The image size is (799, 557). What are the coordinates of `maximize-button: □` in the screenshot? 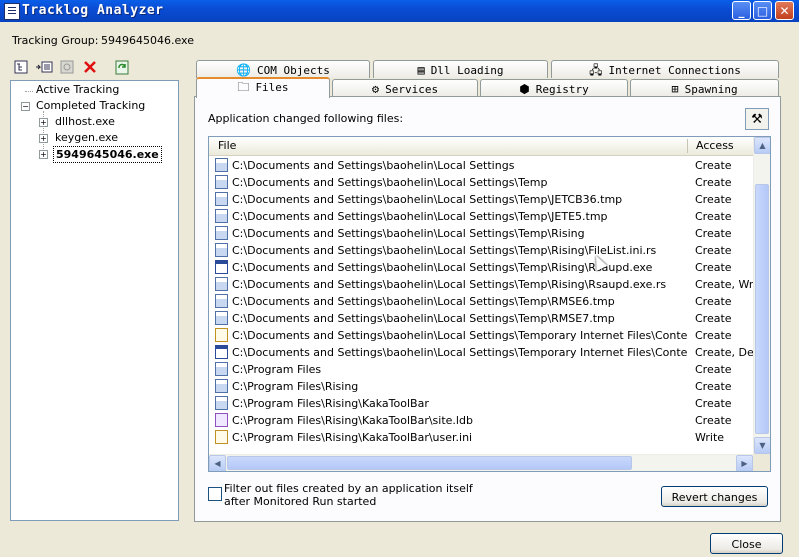 It's located at (762, 10).